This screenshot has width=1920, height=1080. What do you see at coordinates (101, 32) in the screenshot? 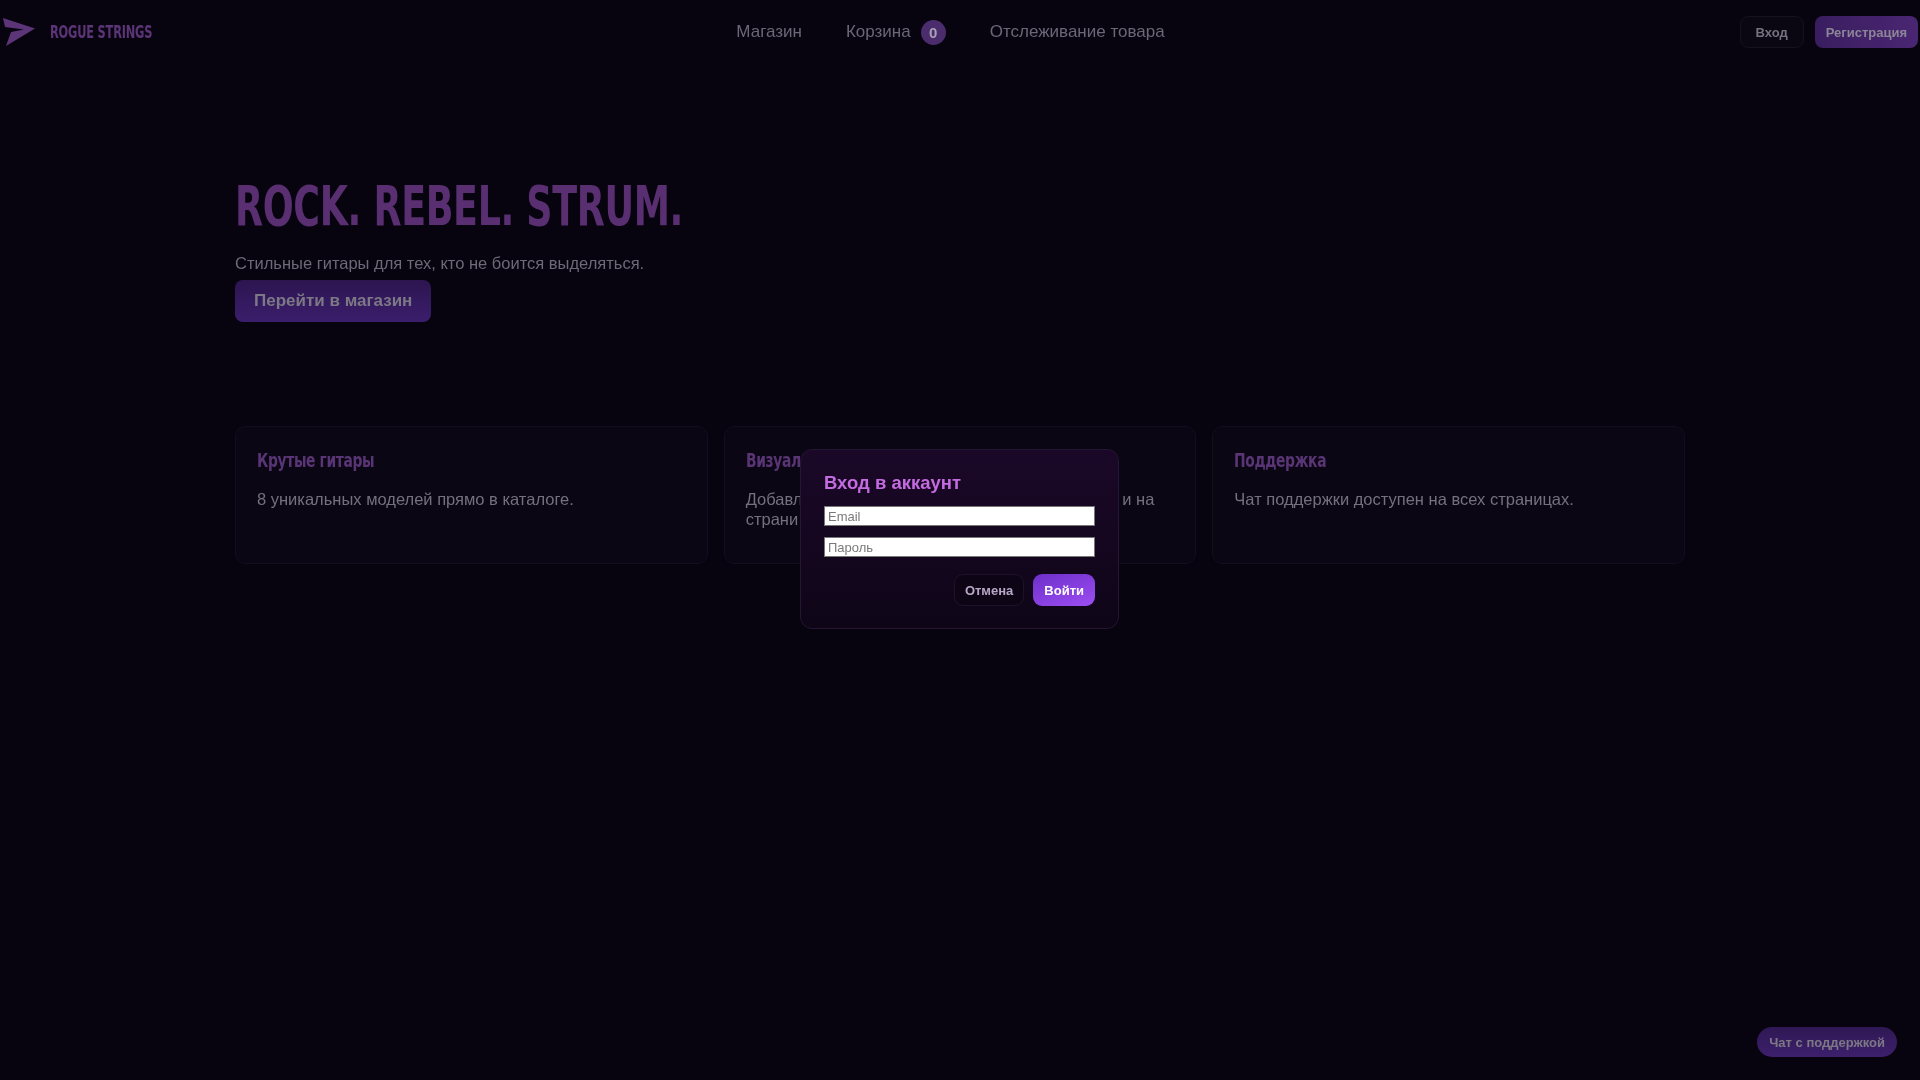
I see `brand-name: ROGUE STRINGS` at bounding box center [101, 32].